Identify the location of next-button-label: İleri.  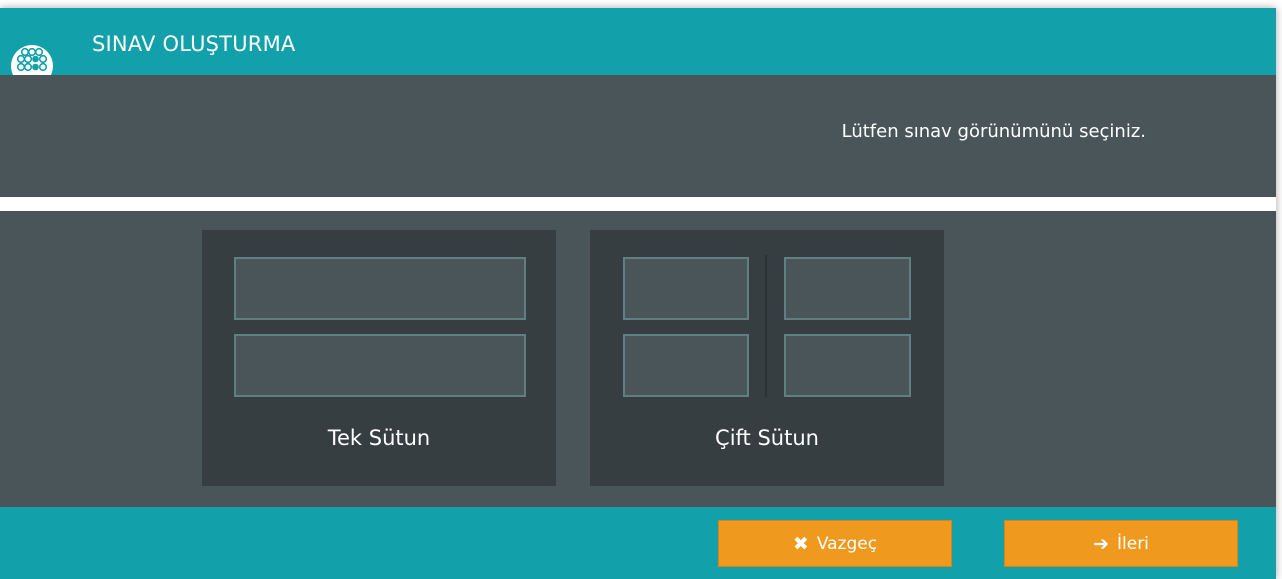
(1133, 543).